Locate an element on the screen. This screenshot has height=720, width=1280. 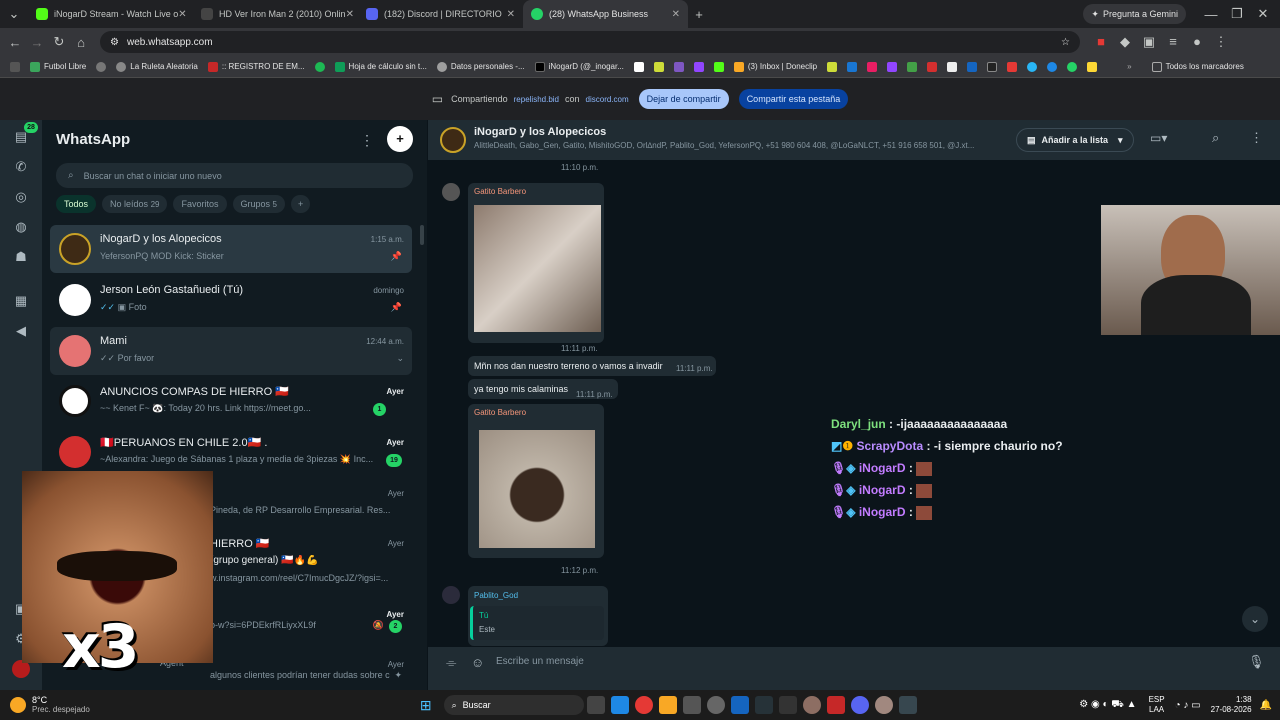
filter-unread: No leídos 29 is located at coordinates (135, 204).